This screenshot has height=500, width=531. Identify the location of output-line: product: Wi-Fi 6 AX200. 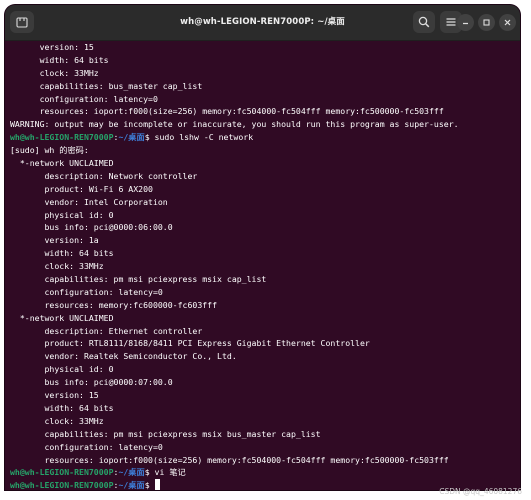
(81, 188).